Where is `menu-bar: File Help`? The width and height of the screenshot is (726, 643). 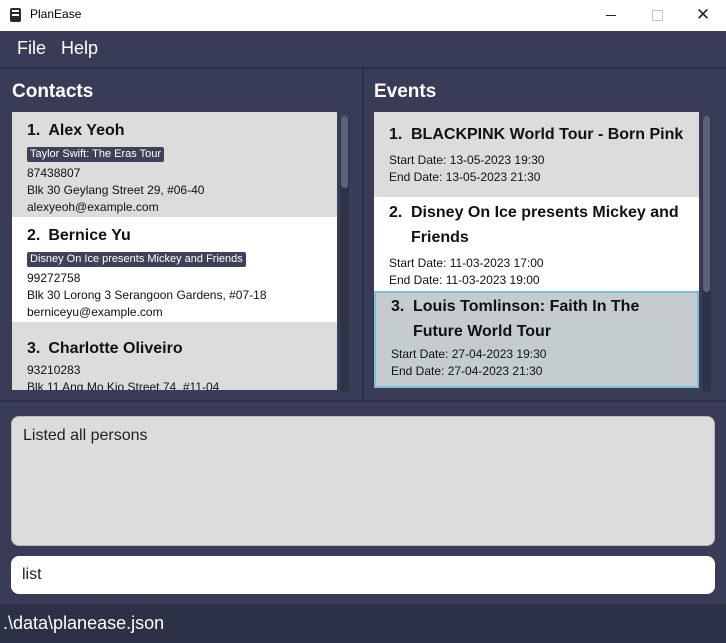
menu-bar: File Help is located at coordinates (363, 49).